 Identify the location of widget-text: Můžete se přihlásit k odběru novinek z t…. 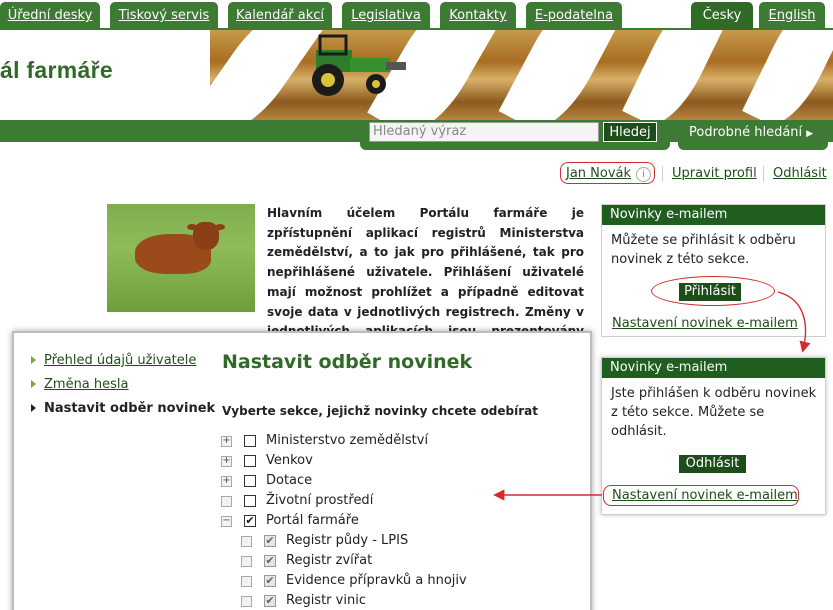
(703, 250).